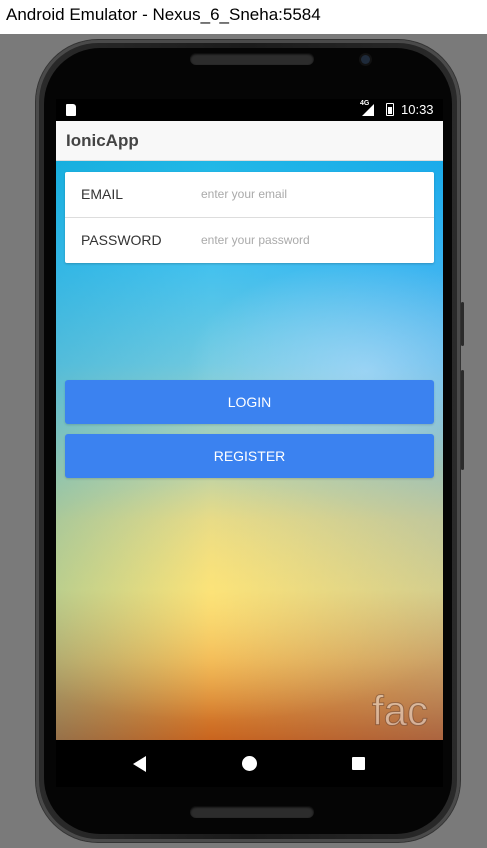  Describe the element at coordinates (365, 59) in the screenshot. I see `front-camera` at that location.